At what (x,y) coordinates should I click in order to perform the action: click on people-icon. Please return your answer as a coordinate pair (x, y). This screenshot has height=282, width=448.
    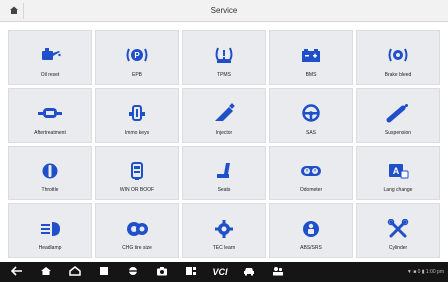
    Looking at the image, I should click on (278, 272).